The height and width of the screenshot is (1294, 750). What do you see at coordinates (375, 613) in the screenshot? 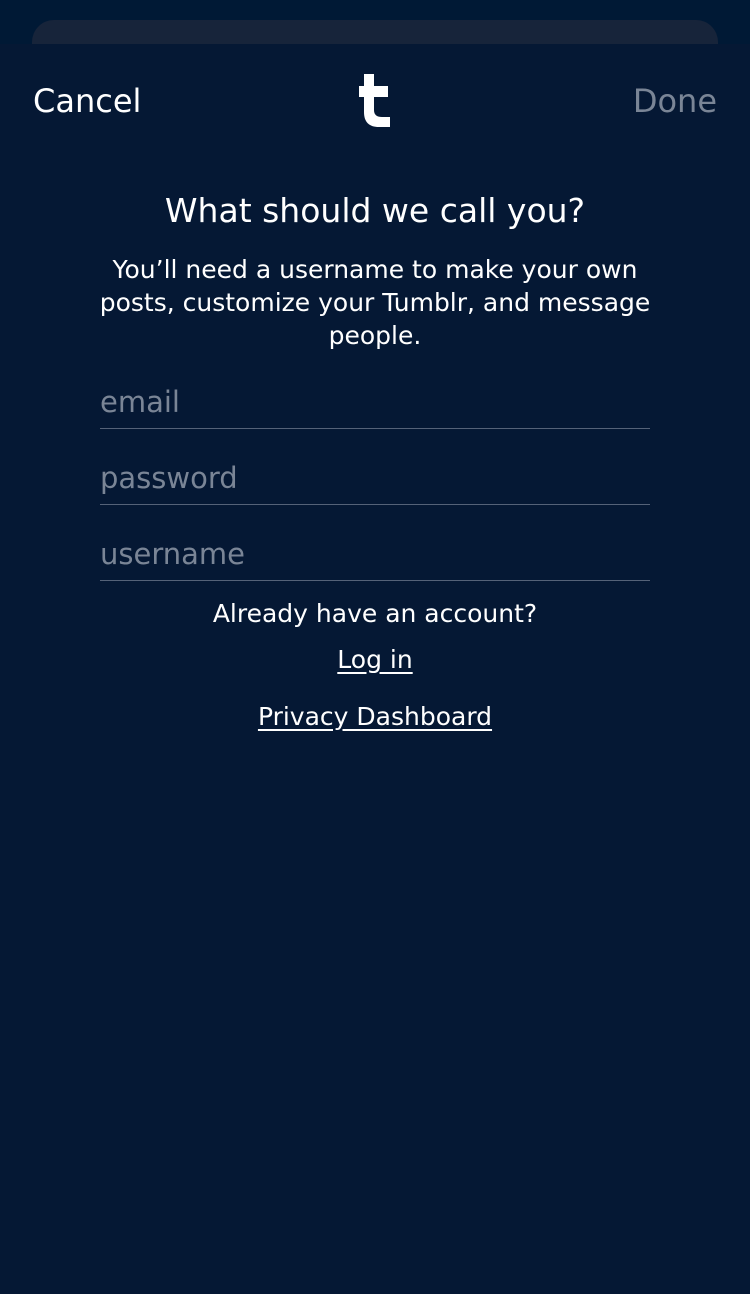
I see `account-question: Already have an account?` at bounding box center [375, 613].